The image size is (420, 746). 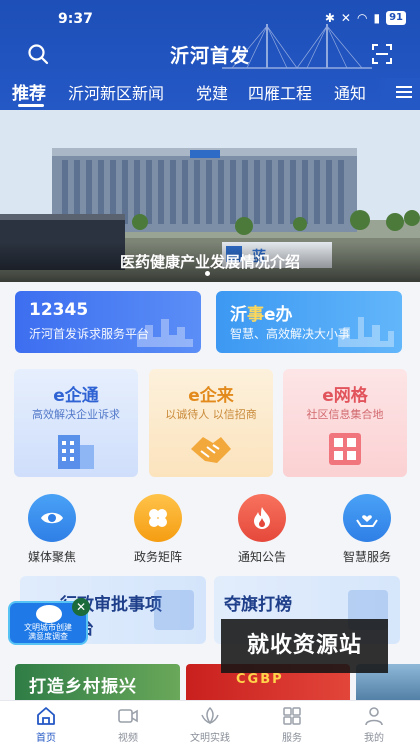 What do you see at coordinates (382, 54) in the screenshot?
I see `scan-icon` at bounding box center [382, 54].